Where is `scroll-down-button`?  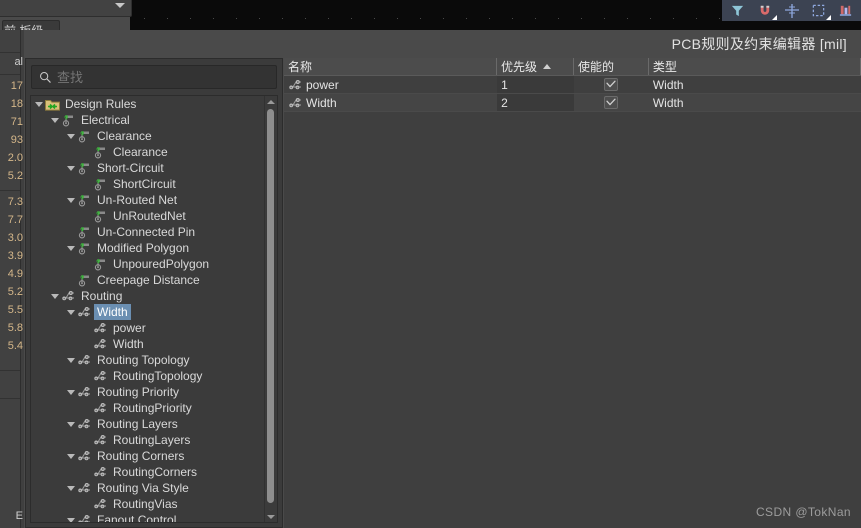
scroll-down-button is located at coordinates (270, 516).